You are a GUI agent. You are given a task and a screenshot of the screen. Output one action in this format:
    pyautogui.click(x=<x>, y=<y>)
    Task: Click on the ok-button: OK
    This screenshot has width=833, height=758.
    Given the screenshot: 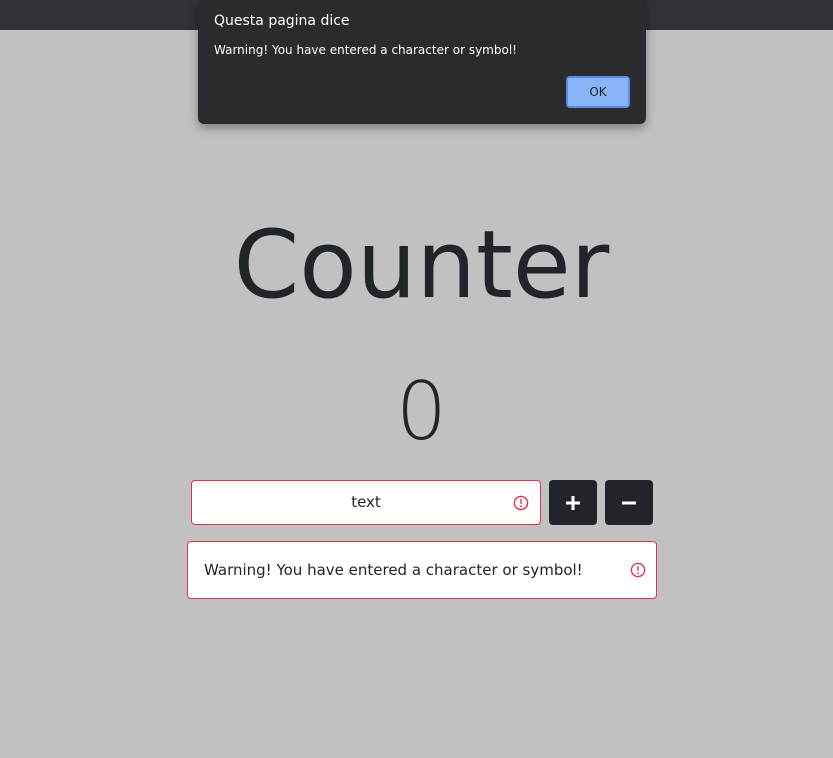 What is the action you would take?
    pyautogui.click(x=598, y=92)
    